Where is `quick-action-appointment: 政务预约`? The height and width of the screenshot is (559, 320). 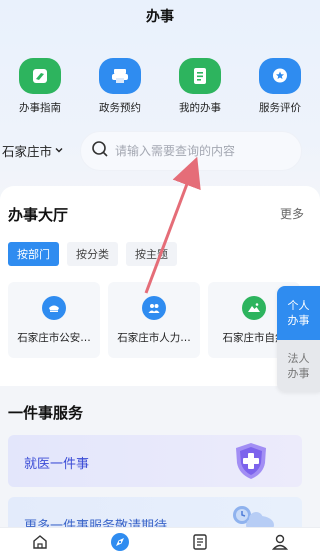 quick-action-appointment: 政务预约 is located at coordinates (120, 86).